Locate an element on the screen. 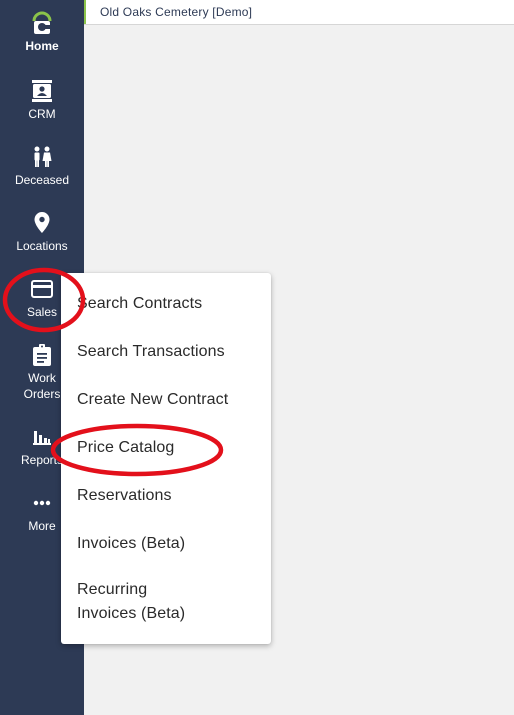 The height and width of the screenshot is (715, 514). top-bar: Old Oaks Cemetery [Demo] is located at coordinates (299, 12).